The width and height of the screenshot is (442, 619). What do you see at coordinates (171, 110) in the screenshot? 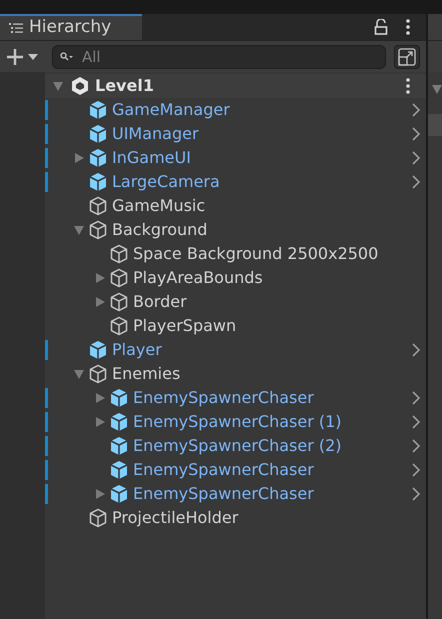
I see `object-name: GameManager` at bounding box center [171, 110].